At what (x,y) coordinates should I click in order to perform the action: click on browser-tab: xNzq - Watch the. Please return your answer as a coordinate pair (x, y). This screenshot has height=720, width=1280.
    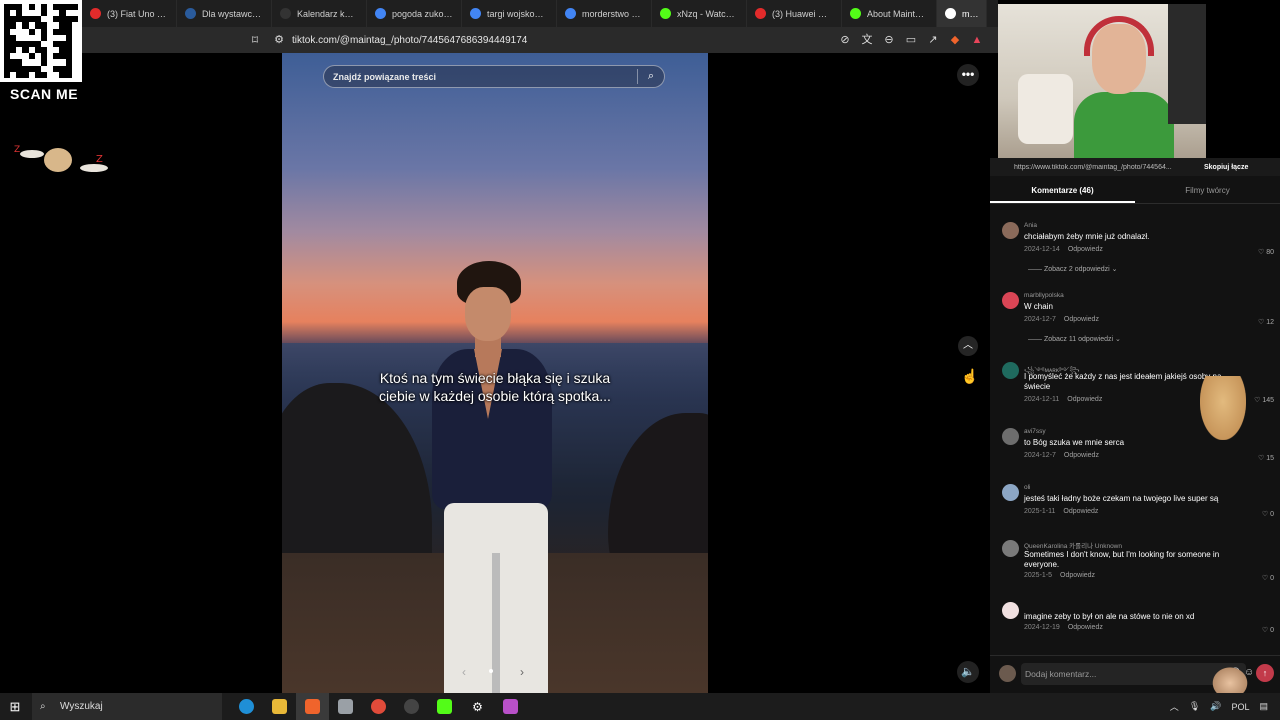
    Looking at the image, I should click on (699, 13).